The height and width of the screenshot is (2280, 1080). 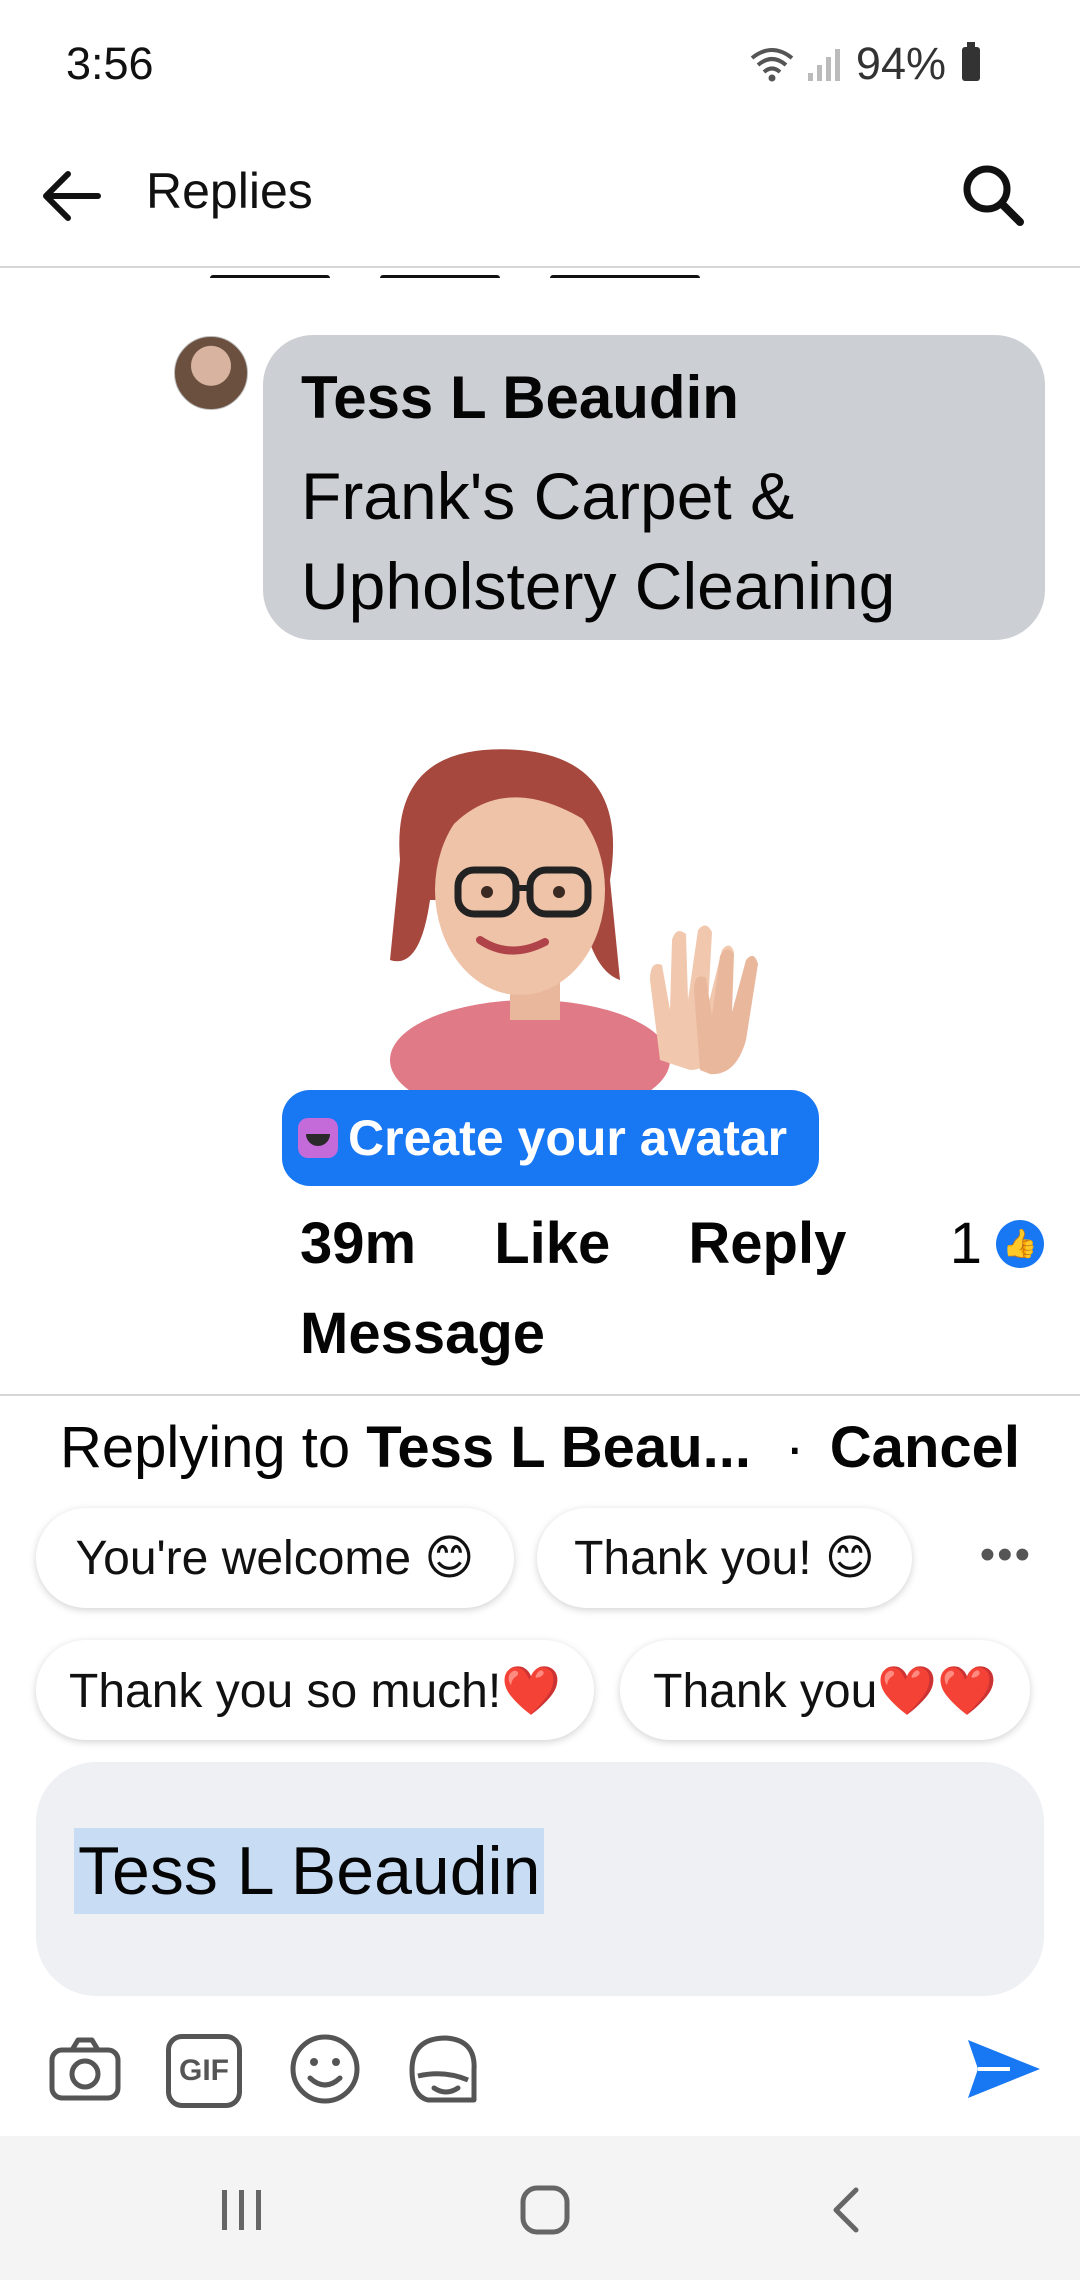 I want to click on gif-icon: GIF, so click(x=204, y=2071).